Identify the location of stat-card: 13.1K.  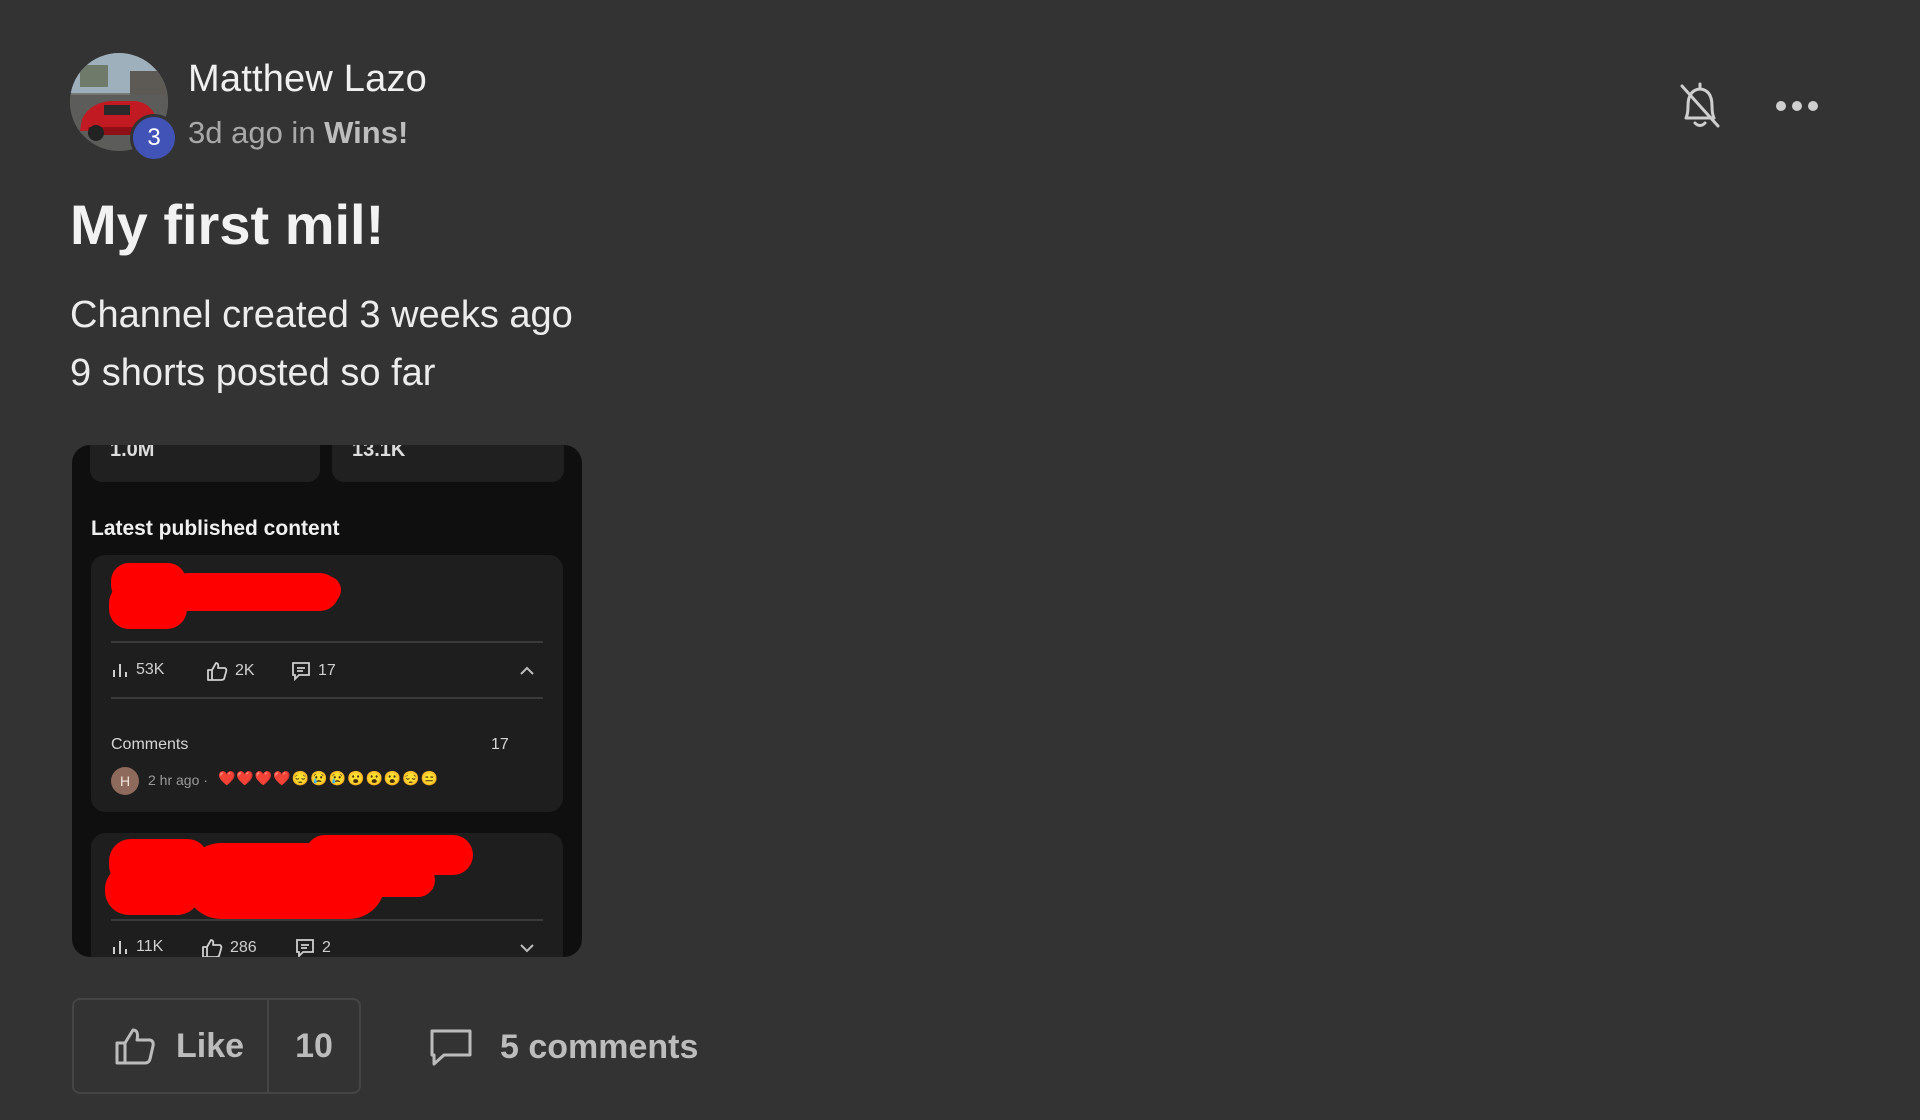
(448, 463).